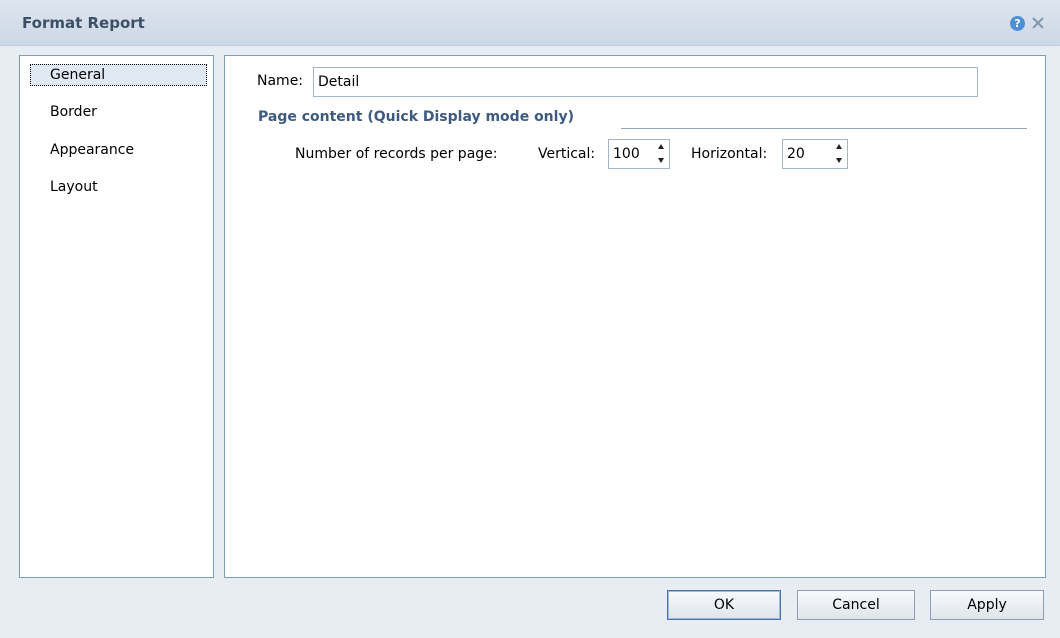  I want to click on sidebar-item-border: Border, so click(118, 112).